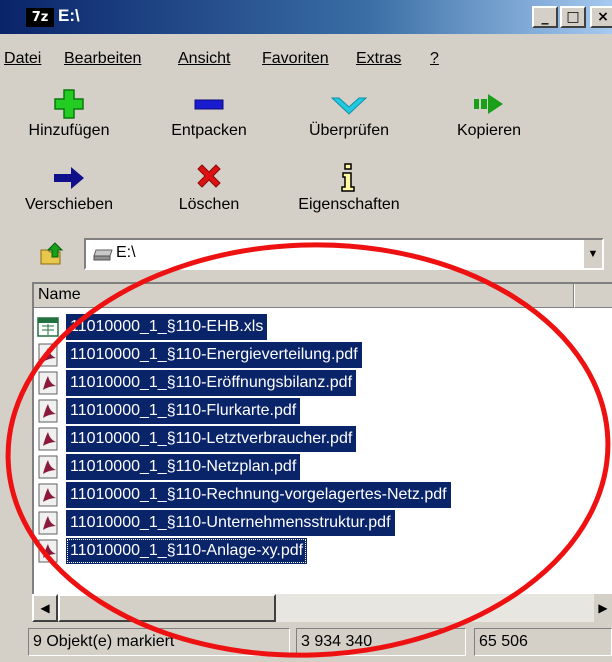  I want to click on test-button: Überprüfen, so click(349, 113).